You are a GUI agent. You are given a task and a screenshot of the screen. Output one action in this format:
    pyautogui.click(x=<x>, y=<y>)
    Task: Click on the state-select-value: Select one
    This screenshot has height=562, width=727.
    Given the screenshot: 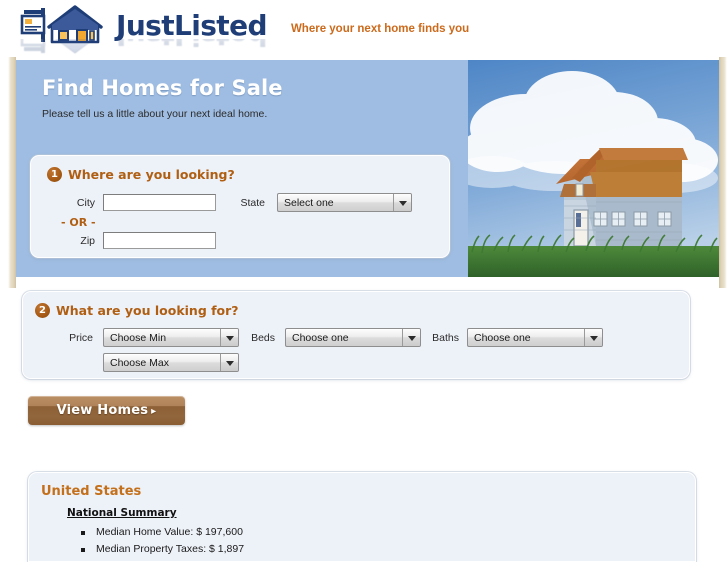 What is the action you would take?
    pyautogui.click(x=309, y=202)
    